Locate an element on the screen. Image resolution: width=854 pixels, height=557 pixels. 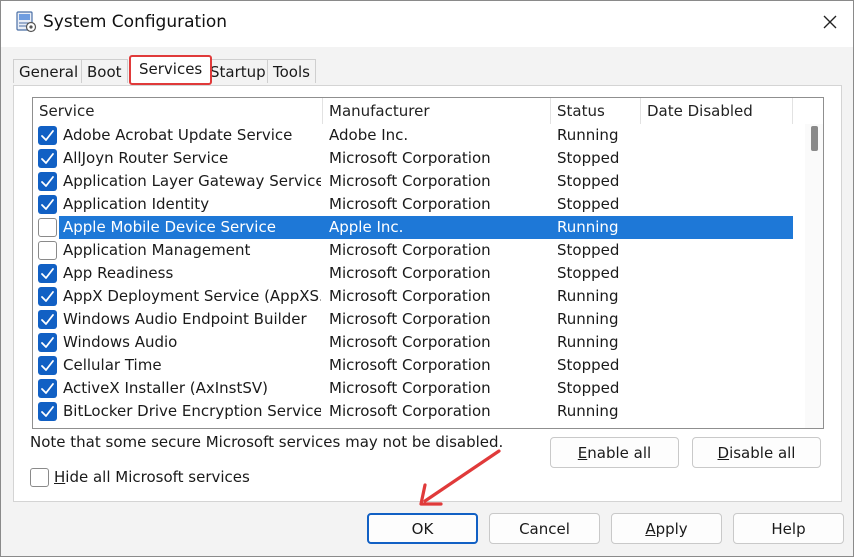
service-name: Windows Audio Endpoint Builder is located at coordinates (185, 319).